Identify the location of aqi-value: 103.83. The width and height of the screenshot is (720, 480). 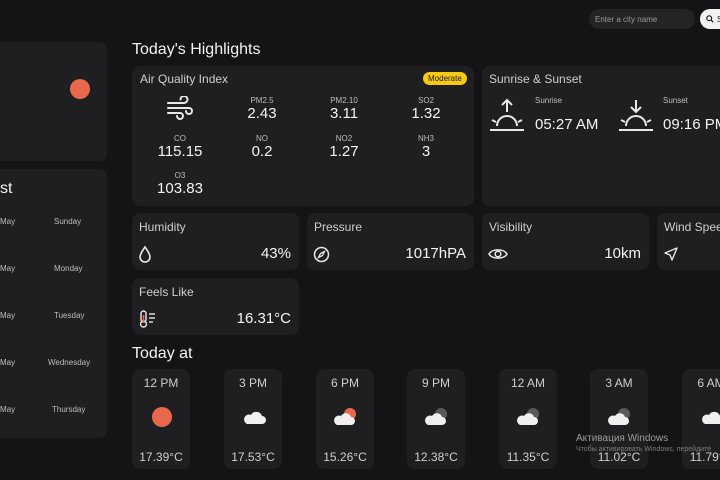
(180, 188).